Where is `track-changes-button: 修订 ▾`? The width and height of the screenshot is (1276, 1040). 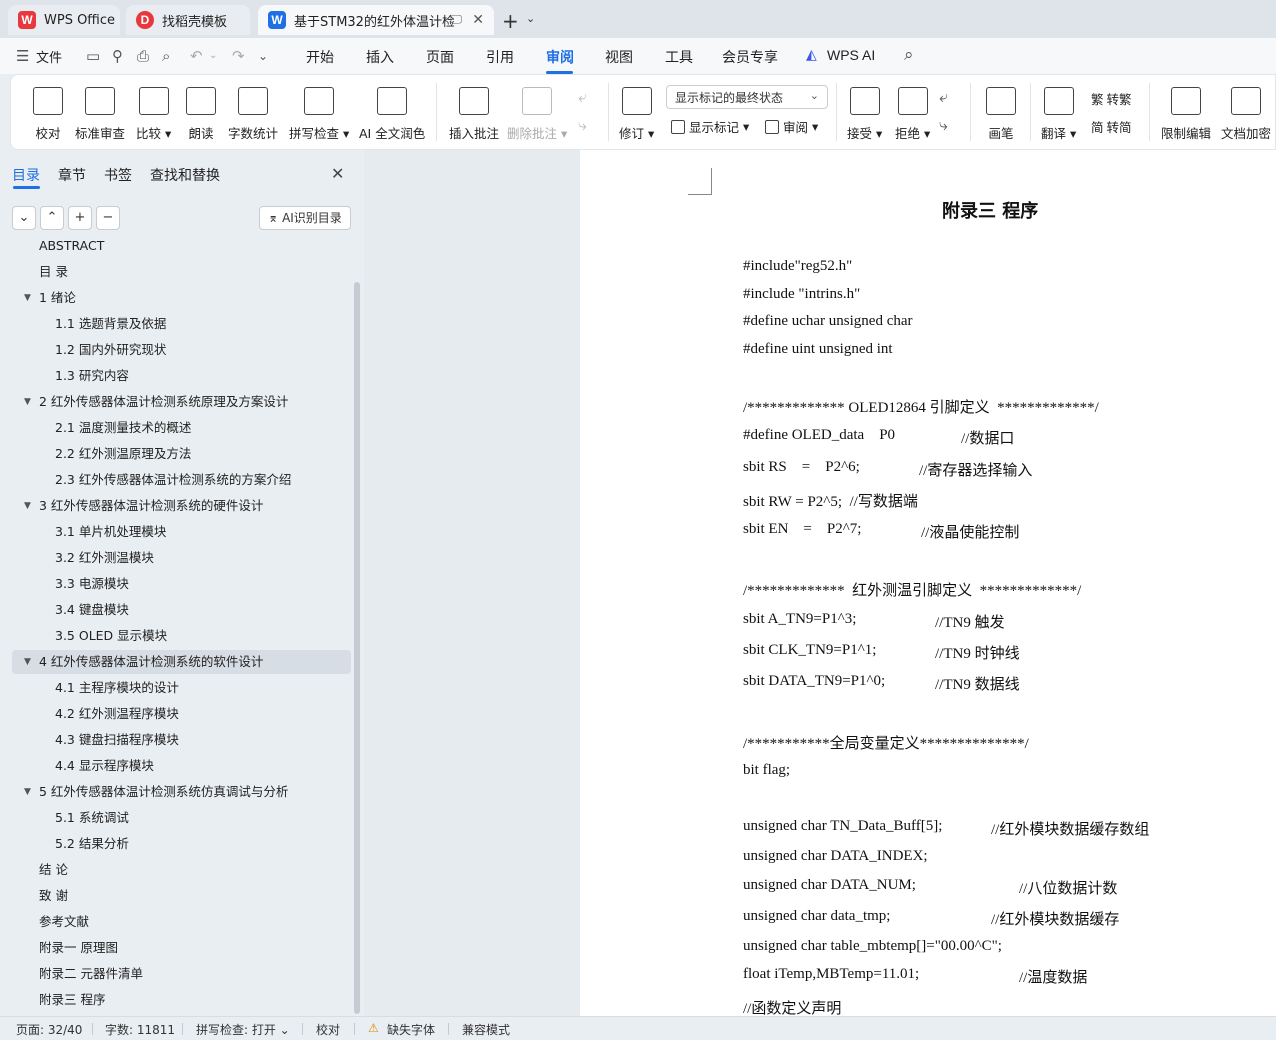
track-changes-button: 修订 ▾ is located at coordinates (636, 114).